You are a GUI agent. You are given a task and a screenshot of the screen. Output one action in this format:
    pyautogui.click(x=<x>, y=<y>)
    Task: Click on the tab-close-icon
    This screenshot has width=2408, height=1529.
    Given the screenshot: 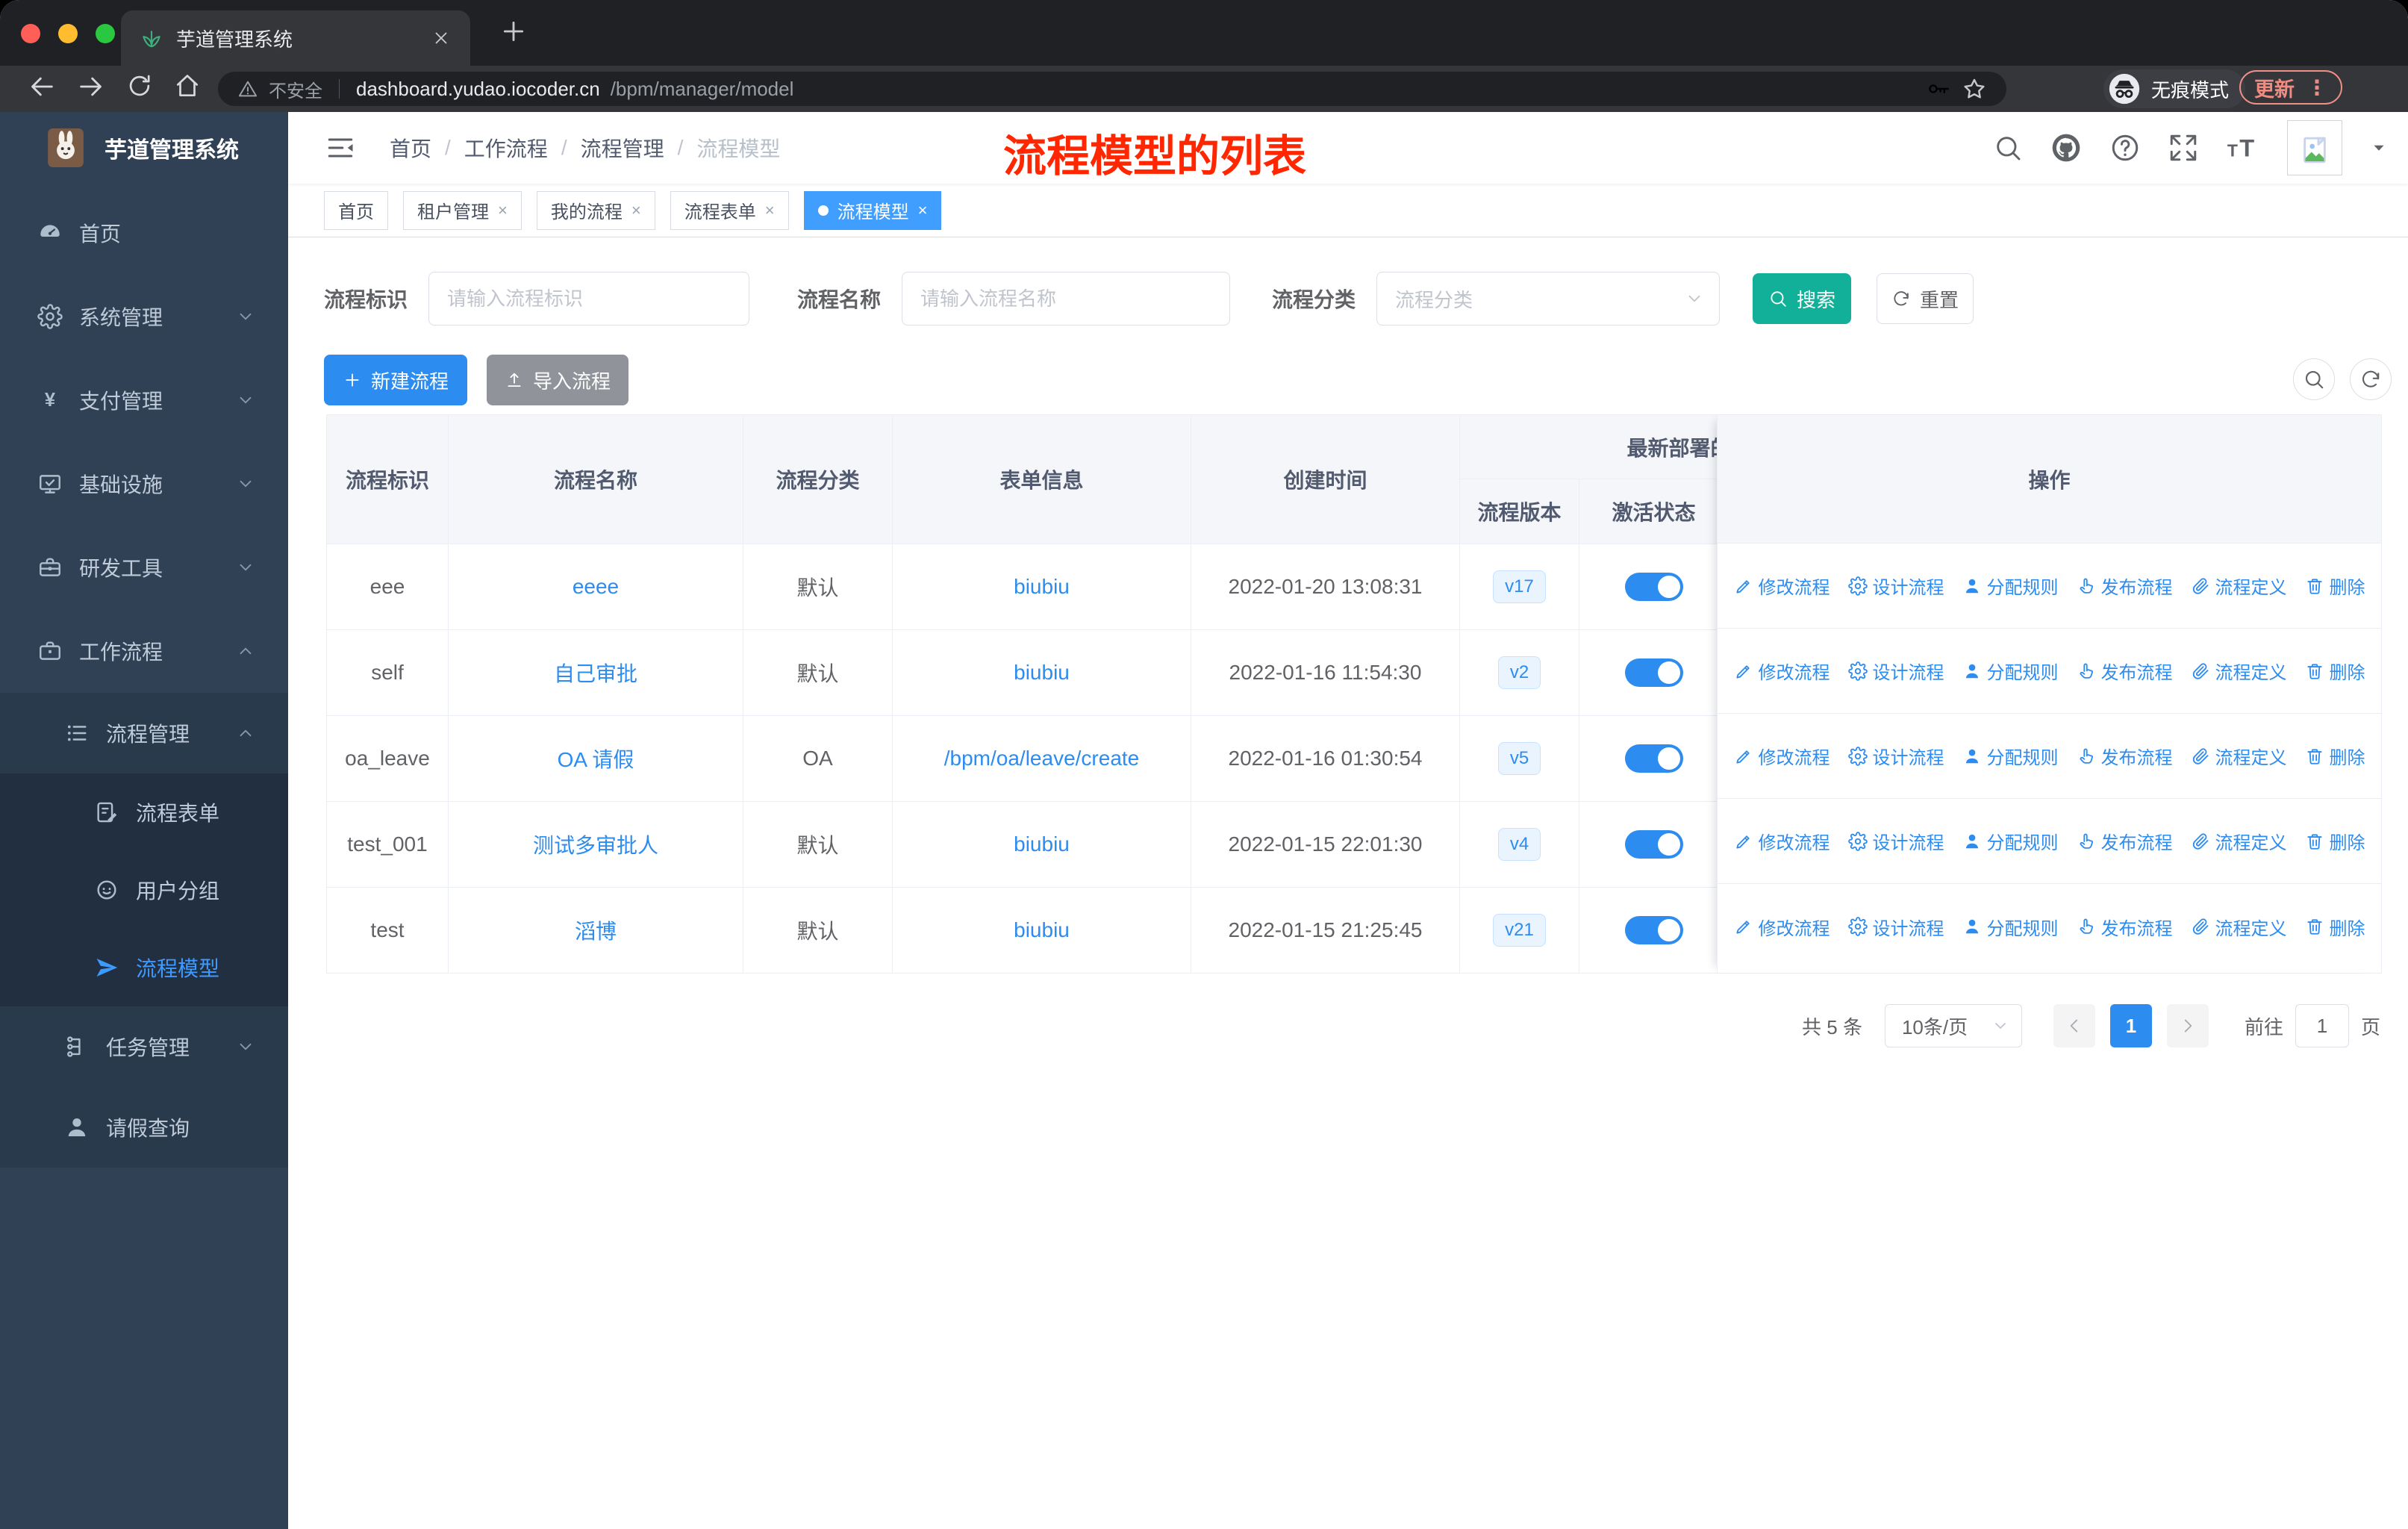 What is the action you would take?
    pyautogui.click(x=441, y=38)
    